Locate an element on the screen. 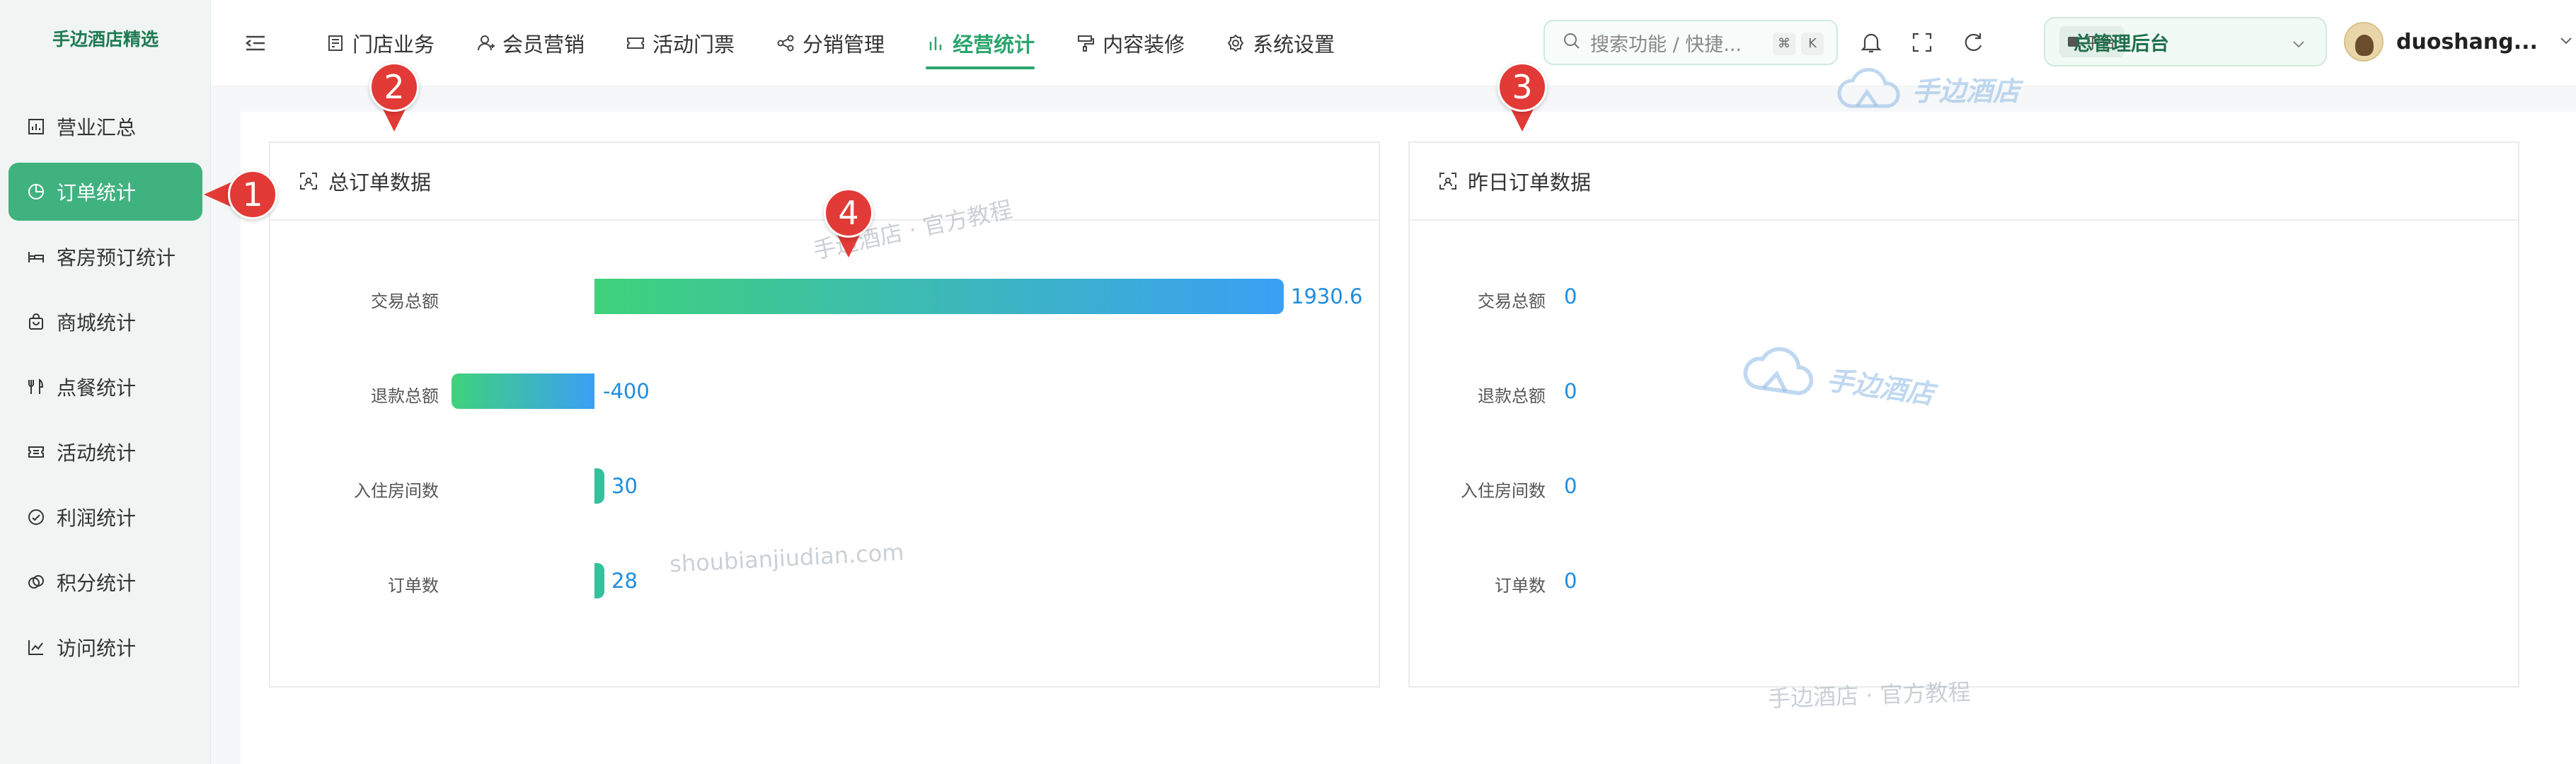  tab-label: 系统设置 is located at coordinates (1294, 45).